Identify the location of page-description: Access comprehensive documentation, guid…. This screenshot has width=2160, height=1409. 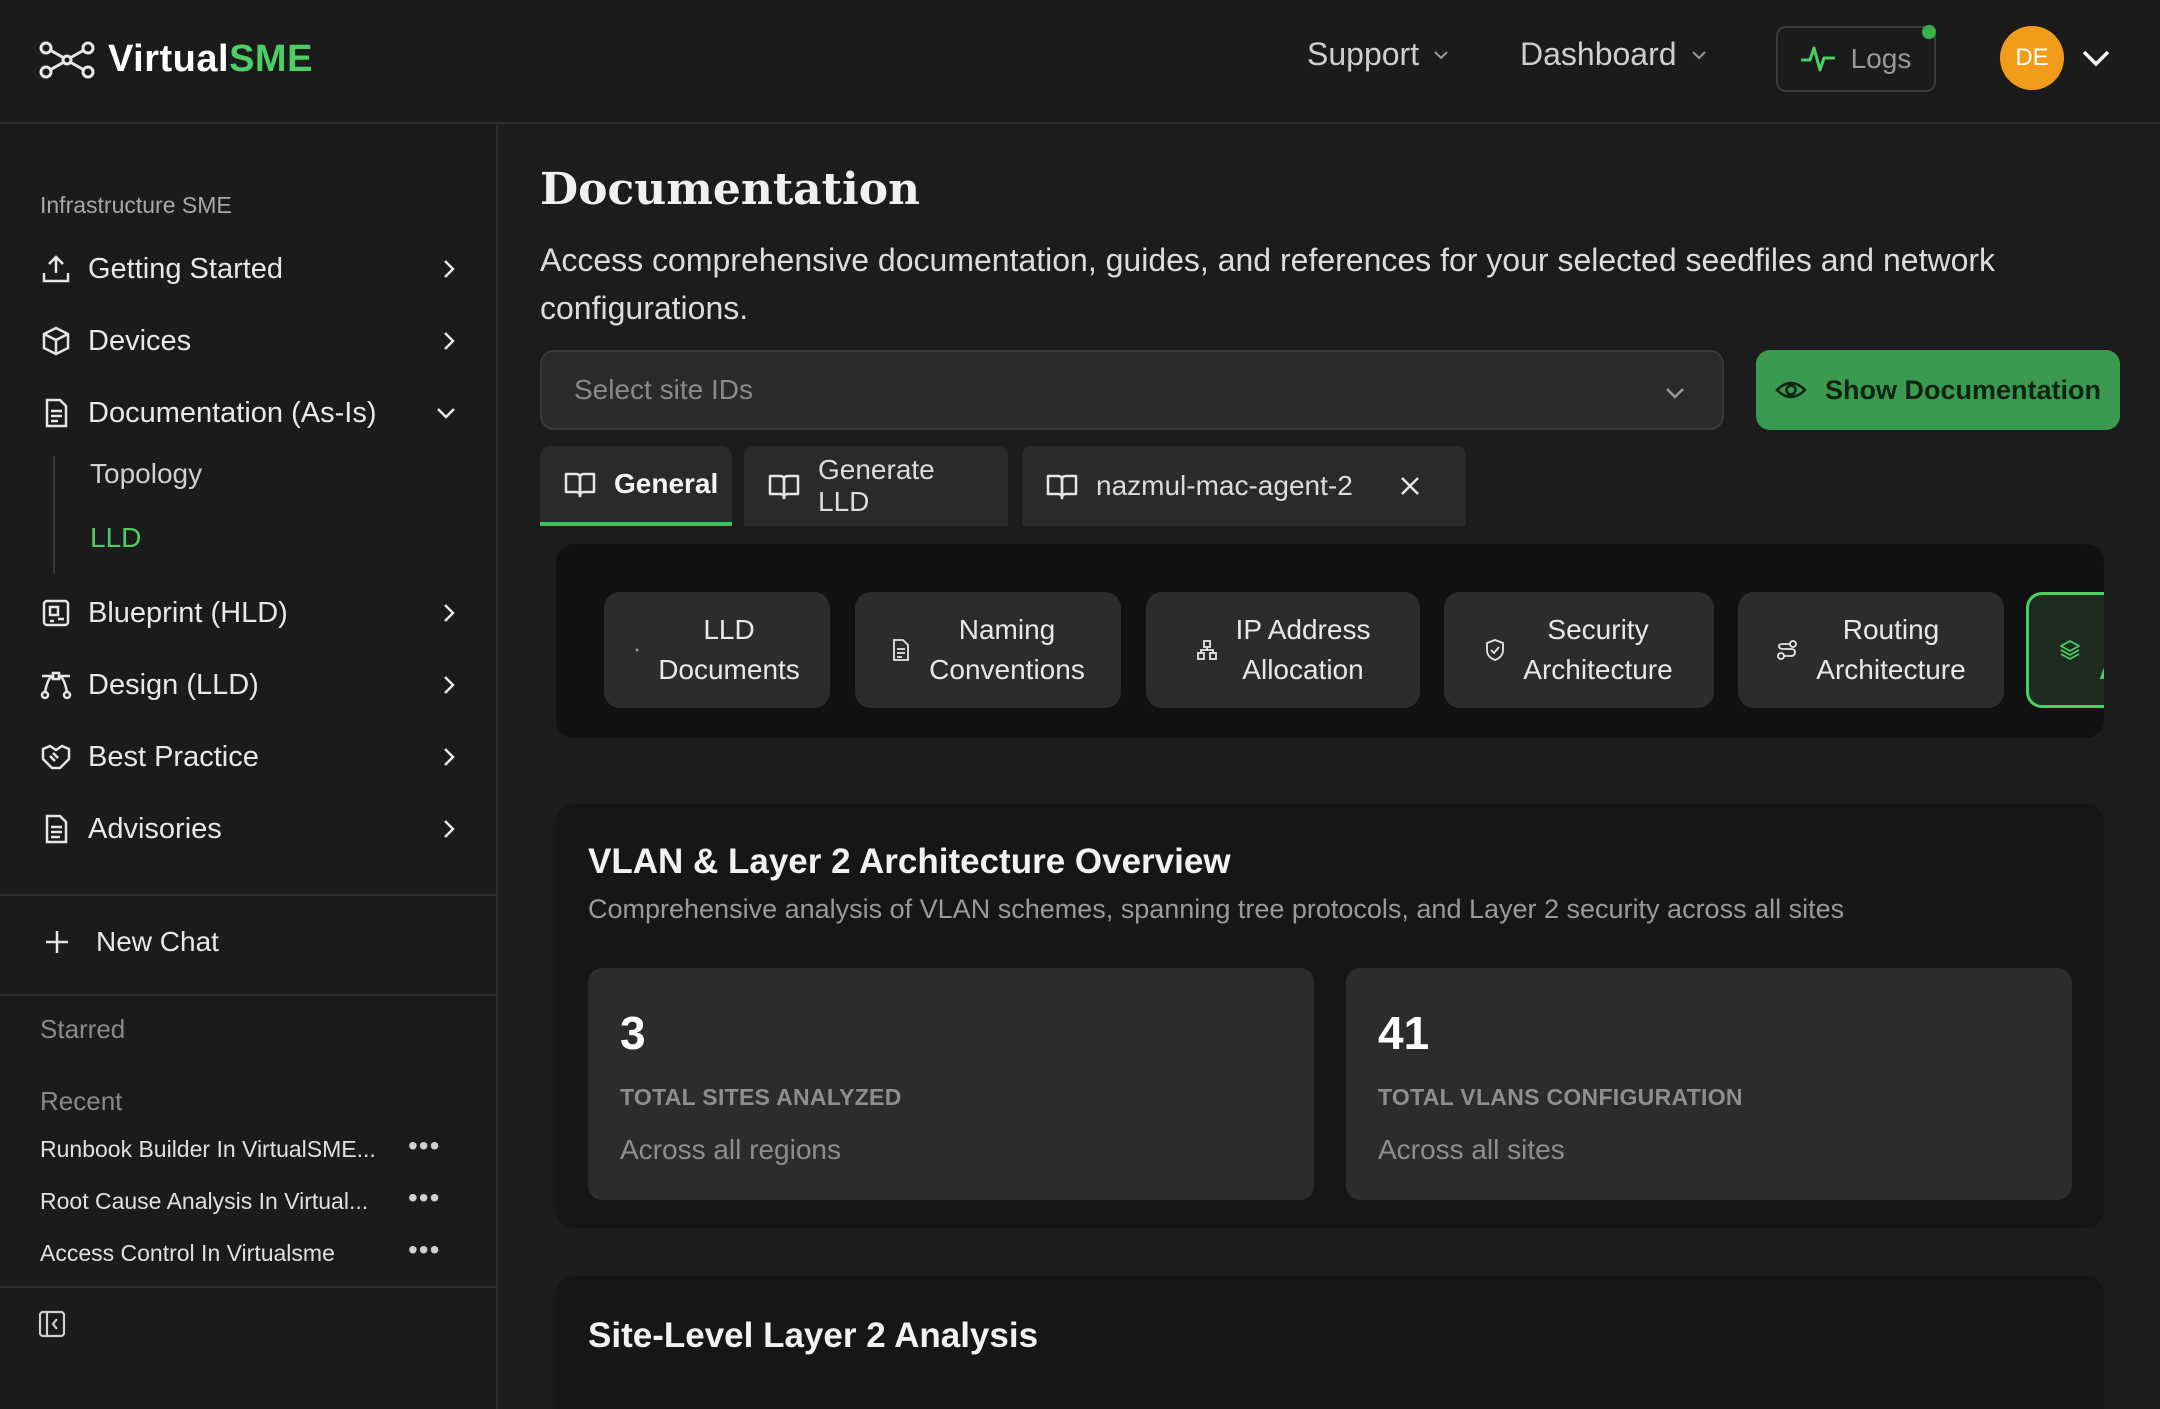
(1268, 284).